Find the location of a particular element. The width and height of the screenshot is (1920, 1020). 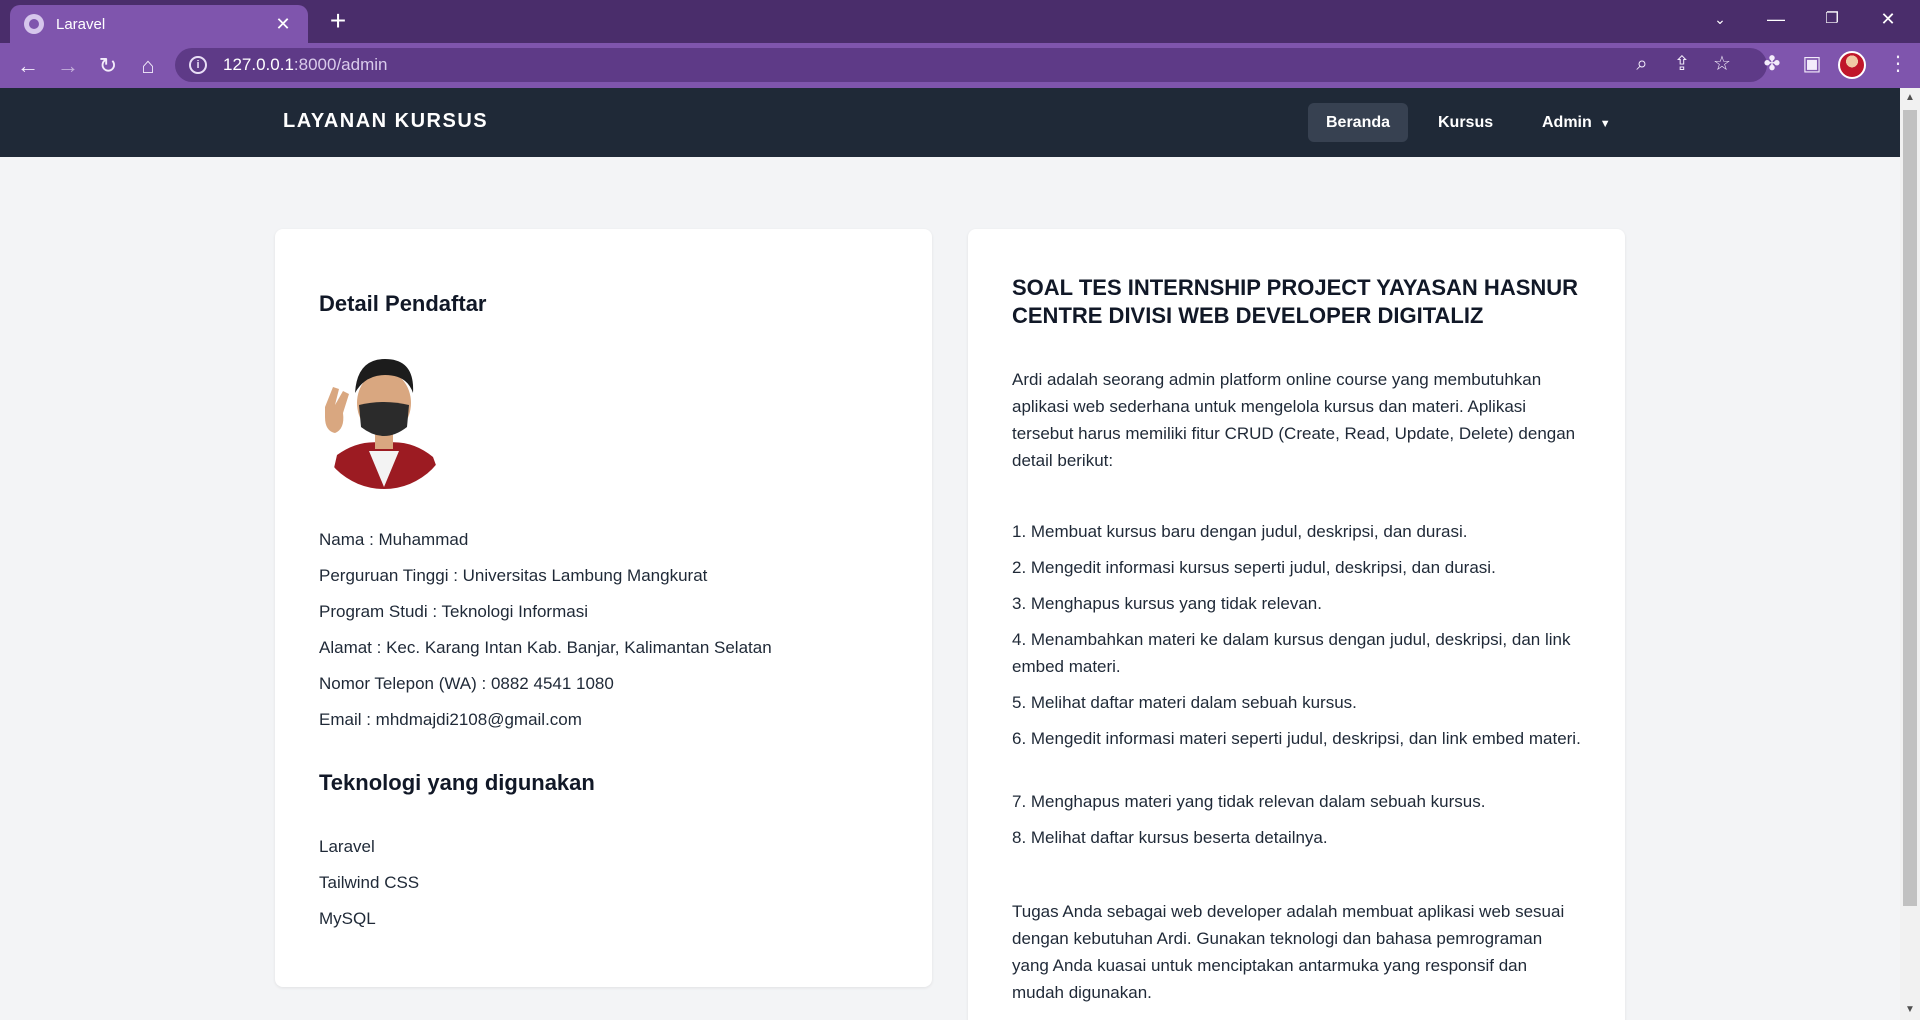

nav-kursus: Kursus is located at coordinates (1465, 122).